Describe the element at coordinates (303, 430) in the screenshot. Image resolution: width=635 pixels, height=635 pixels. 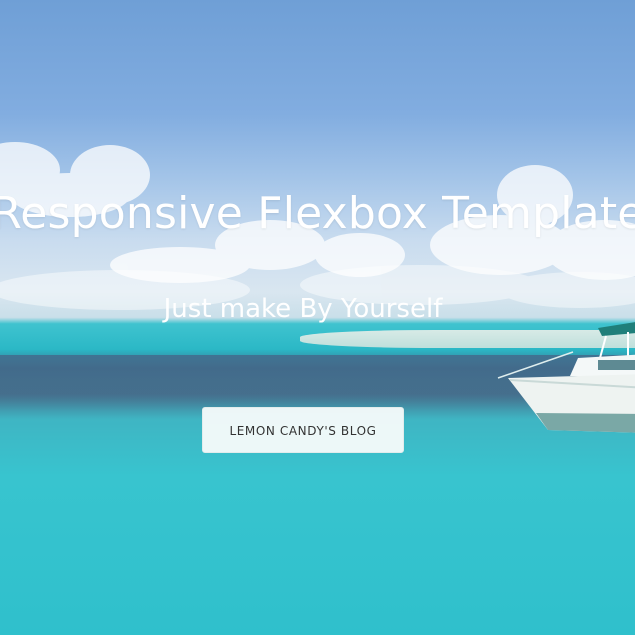
I see `blog-button: LEMON CANDY'S BLOG` at that location.